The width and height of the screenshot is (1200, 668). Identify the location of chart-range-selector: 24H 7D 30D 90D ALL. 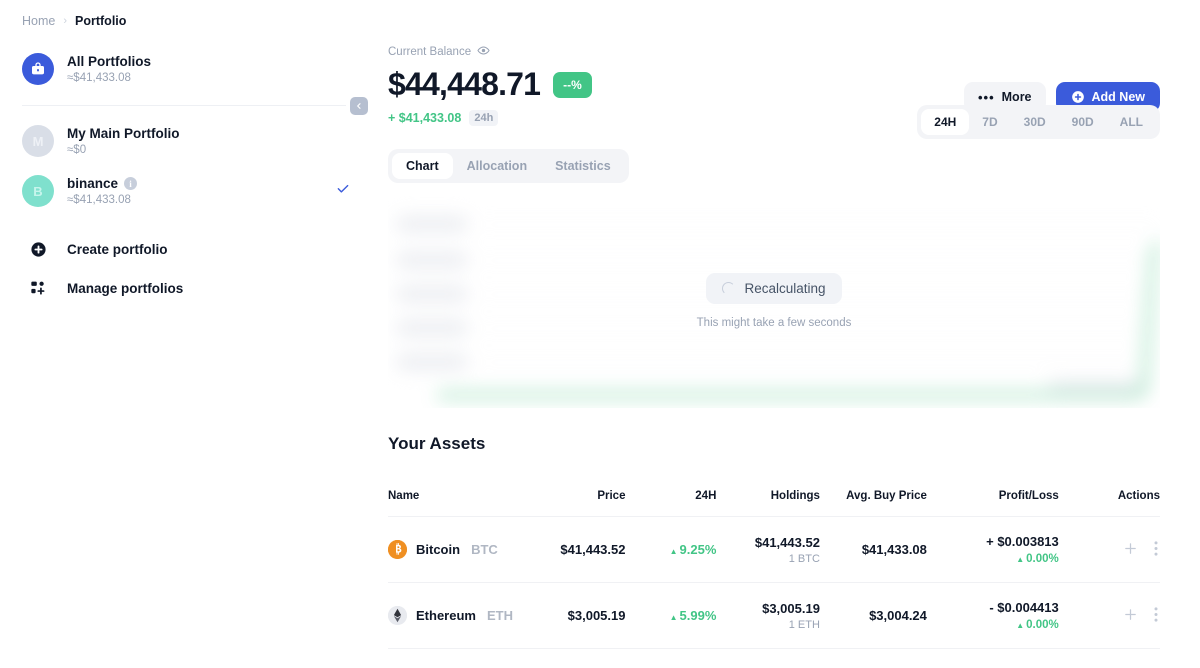
(1038, 122).